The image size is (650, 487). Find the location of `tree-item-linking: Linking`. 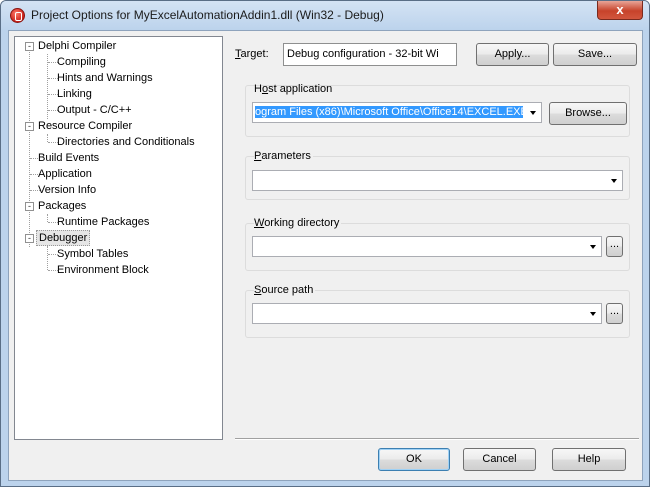

tree-item-linking: Linking is located at coordinates (74, 94).